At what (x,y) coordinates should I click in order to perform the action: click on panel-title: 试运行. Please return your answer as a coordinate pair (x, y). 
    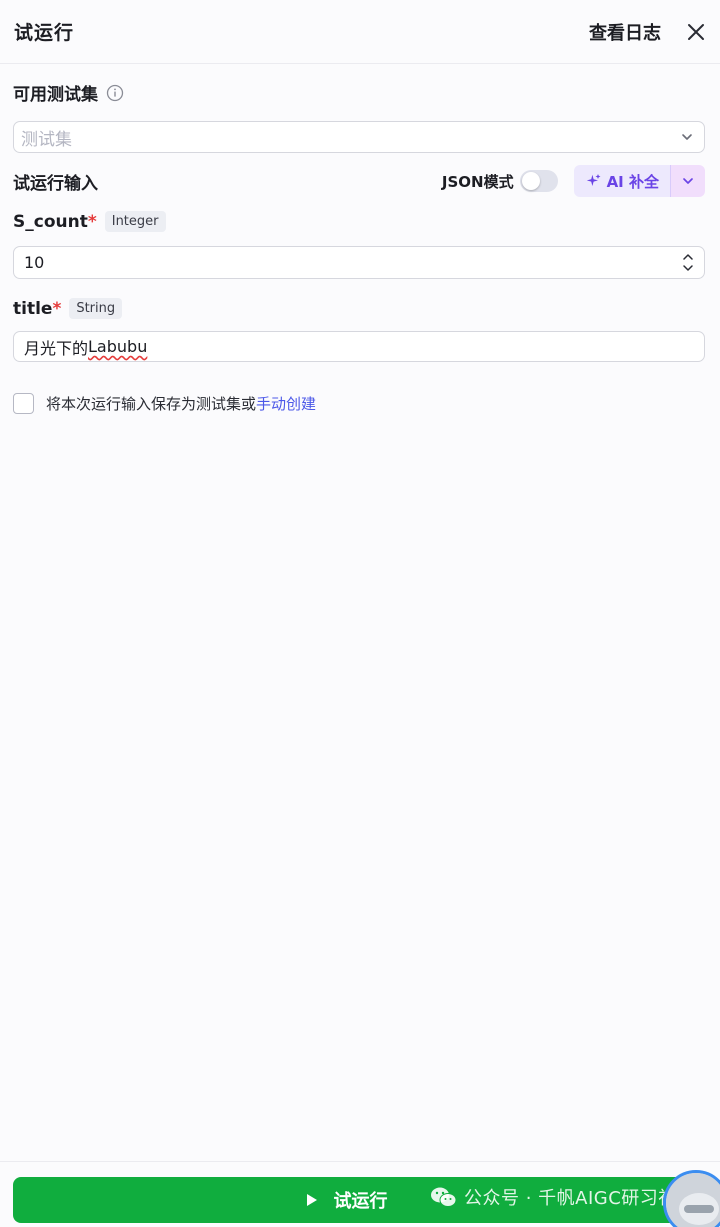
    Looking at the image, I should click on (44, 33).